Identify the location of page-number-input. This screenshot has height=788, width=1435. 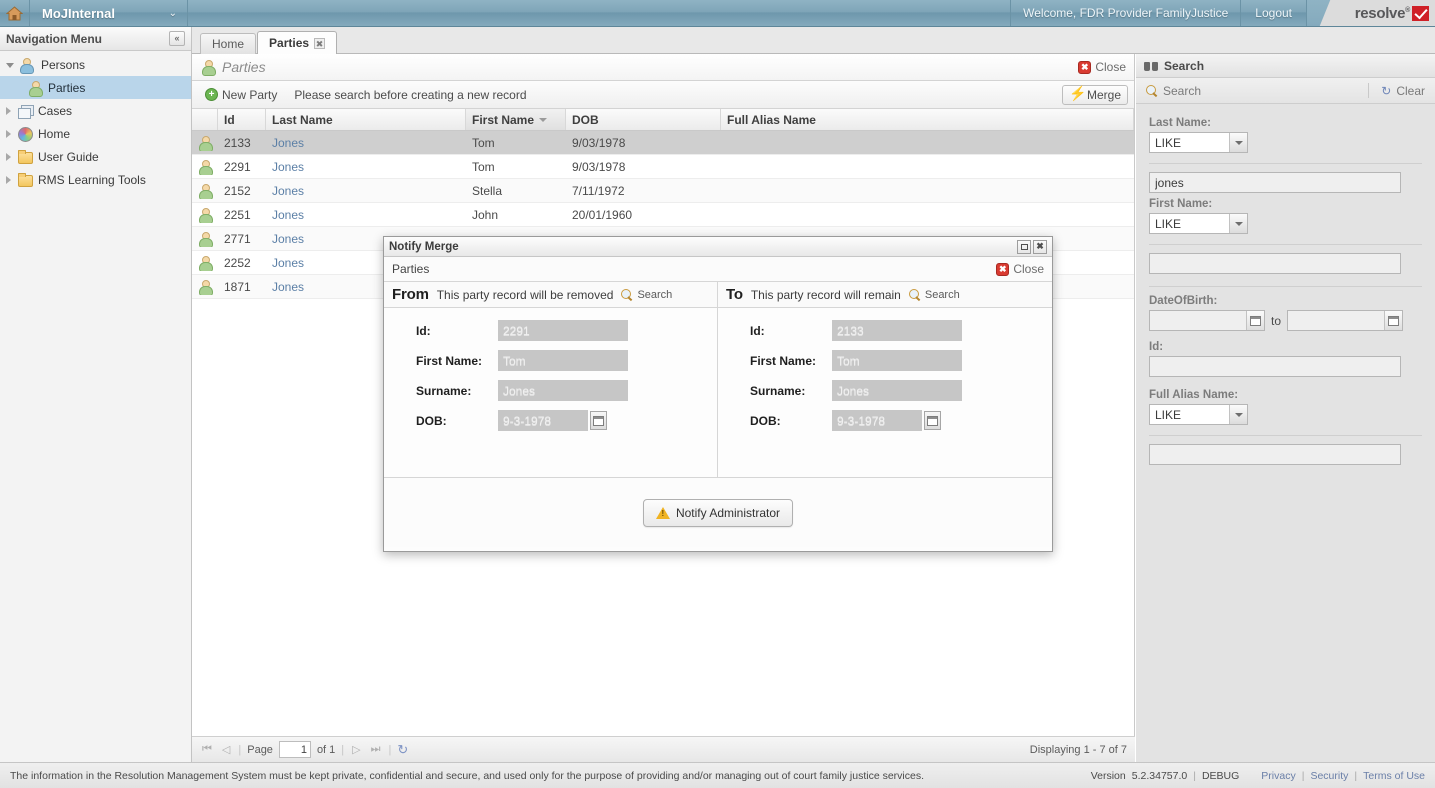
(294, 749).